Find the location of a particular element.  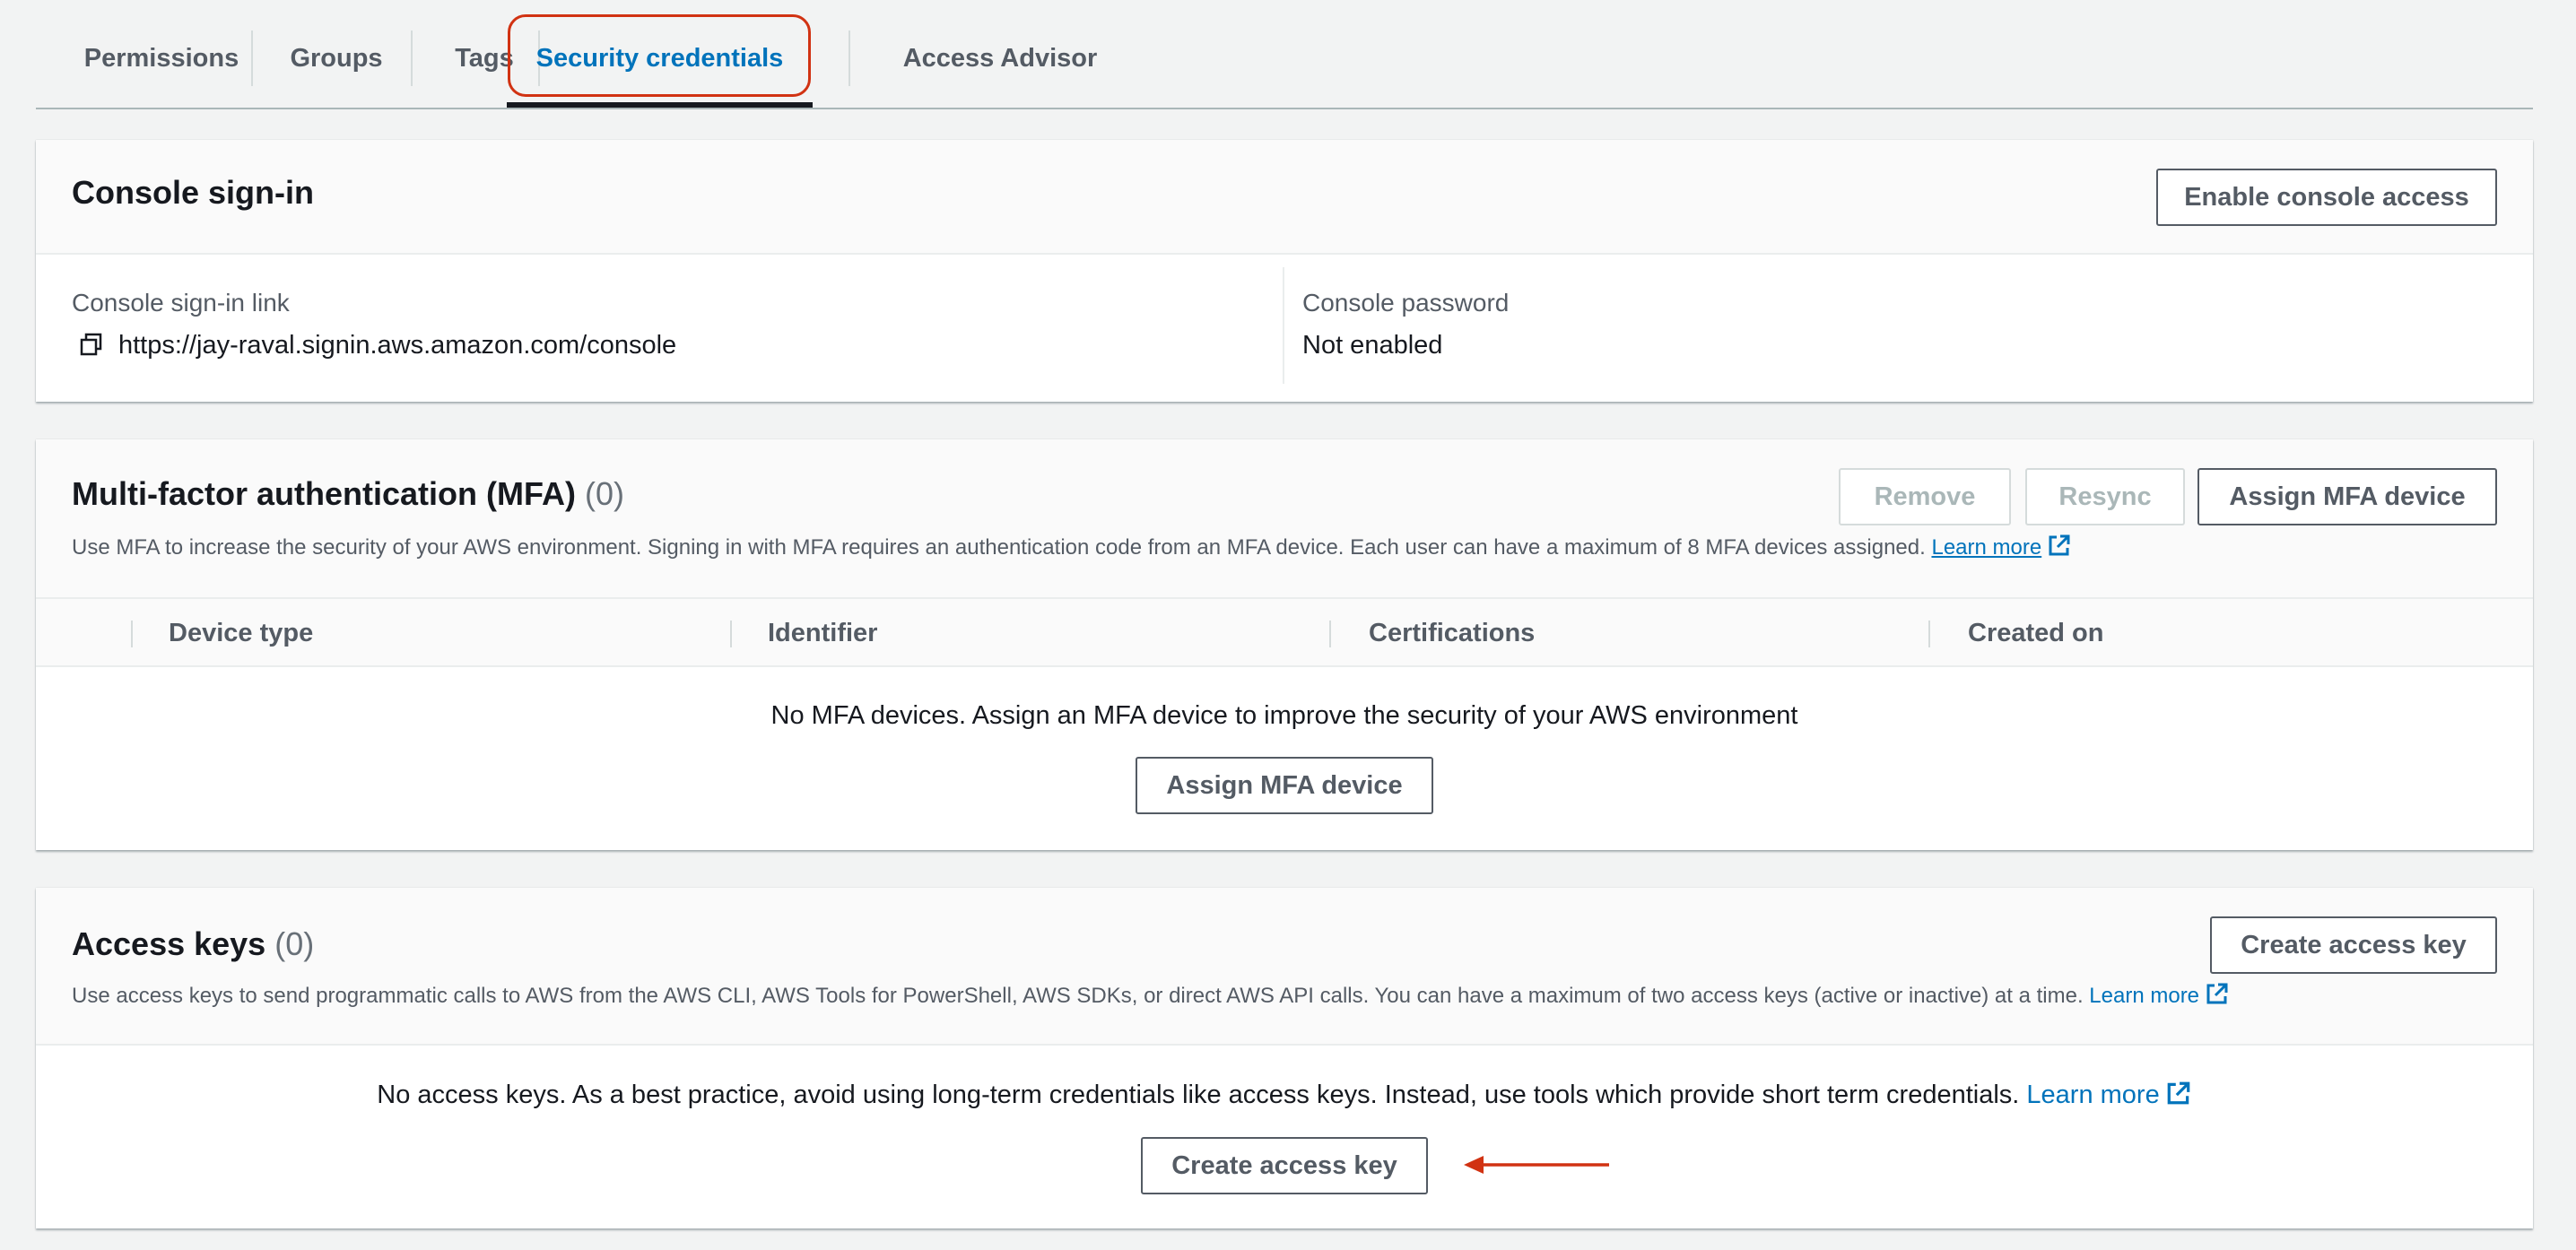

access-keys-title: Access keys (0) is located at coordinates (193, 944).